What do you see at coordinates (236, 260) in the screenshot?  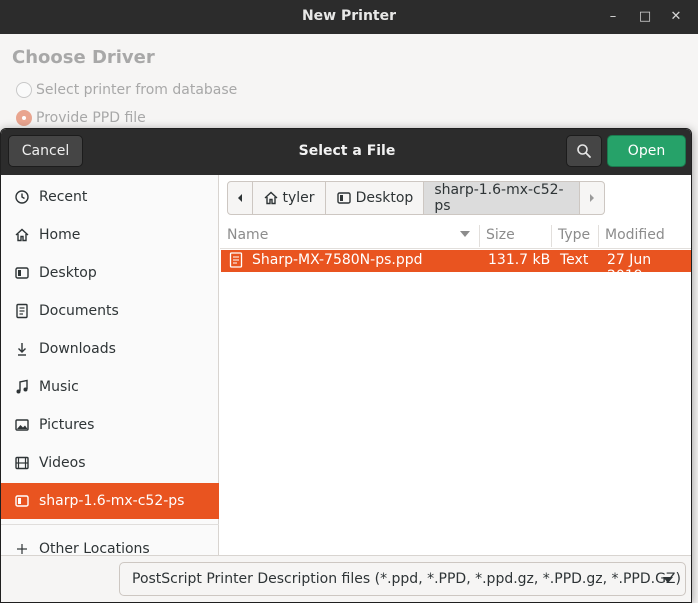 I see `text-file-icon` at bounding box center [236, 260].